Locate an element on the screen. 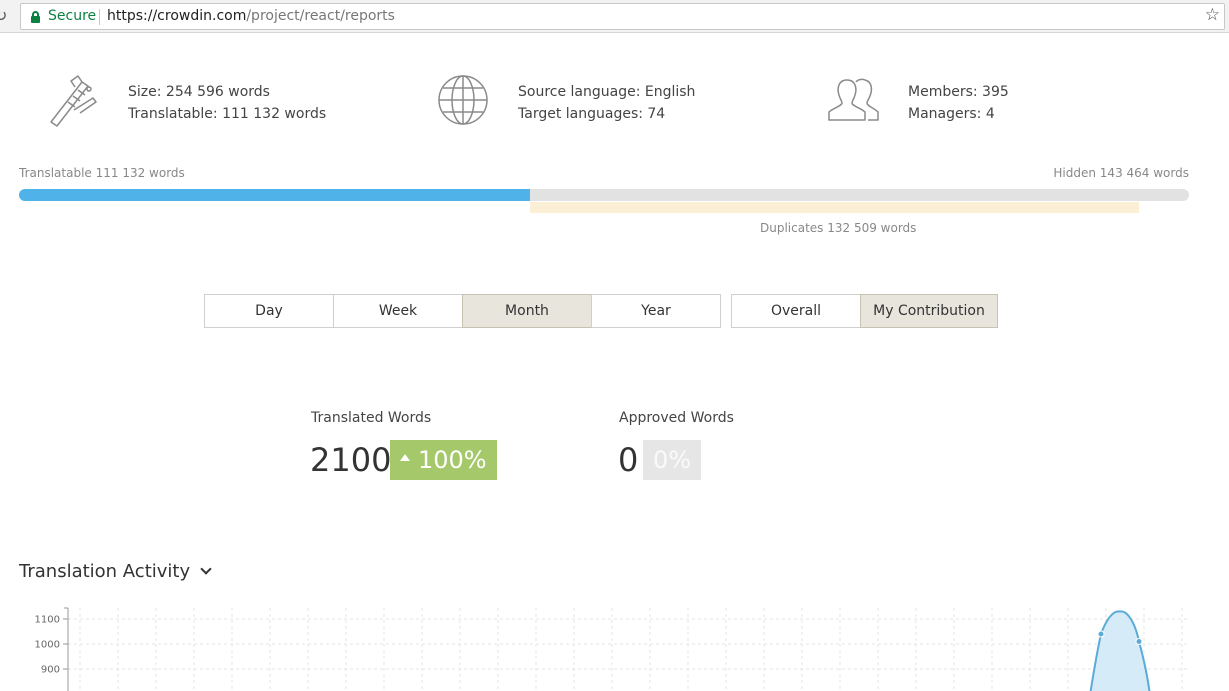 The image size is (1229, 691). approved-change-value: 0% is located at coordinates (672, 460).